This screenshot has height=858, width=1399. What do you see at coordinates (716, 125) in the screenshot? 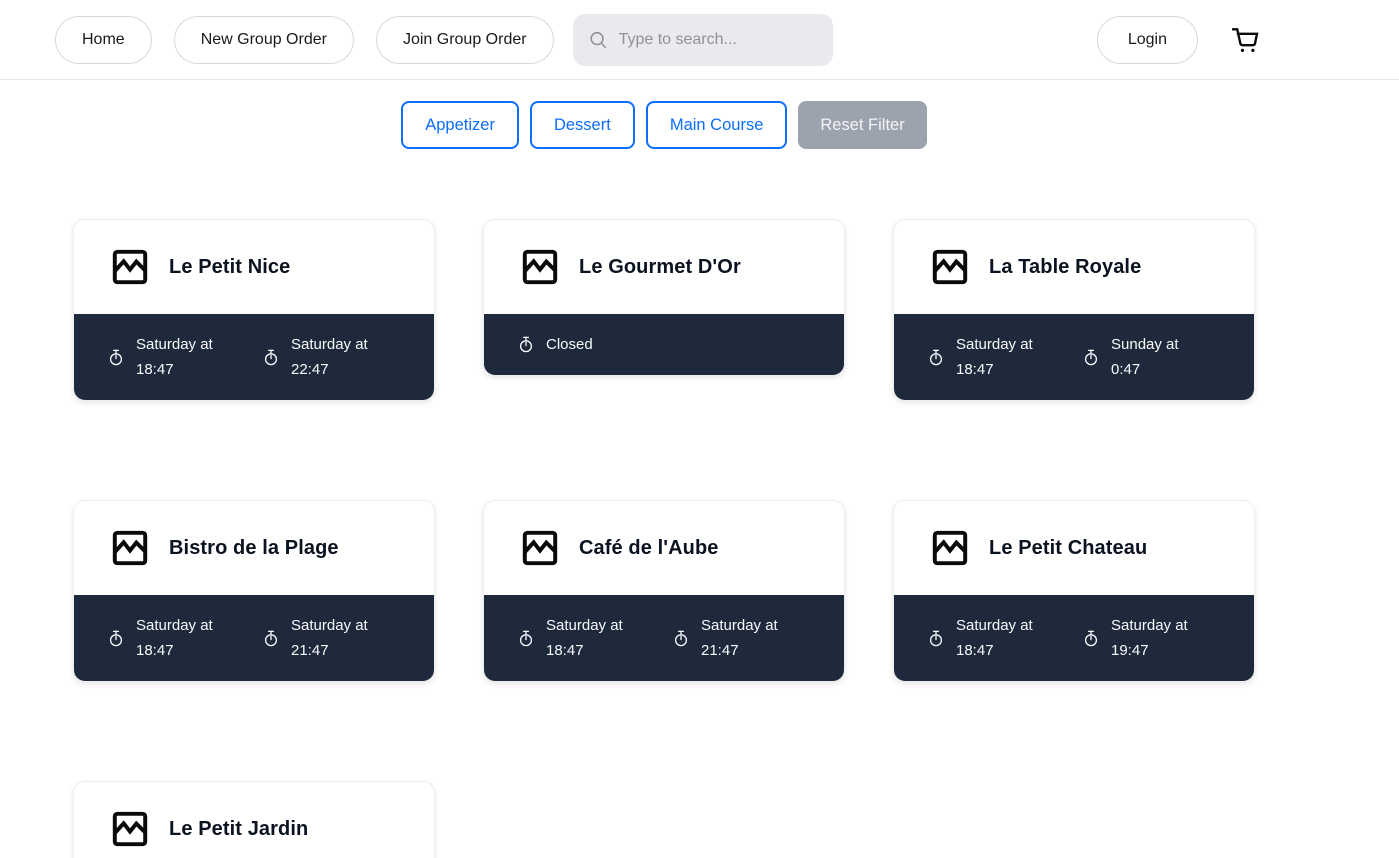
I see `filter-main-course-button: Main Course` at bounding box center [716, 125].